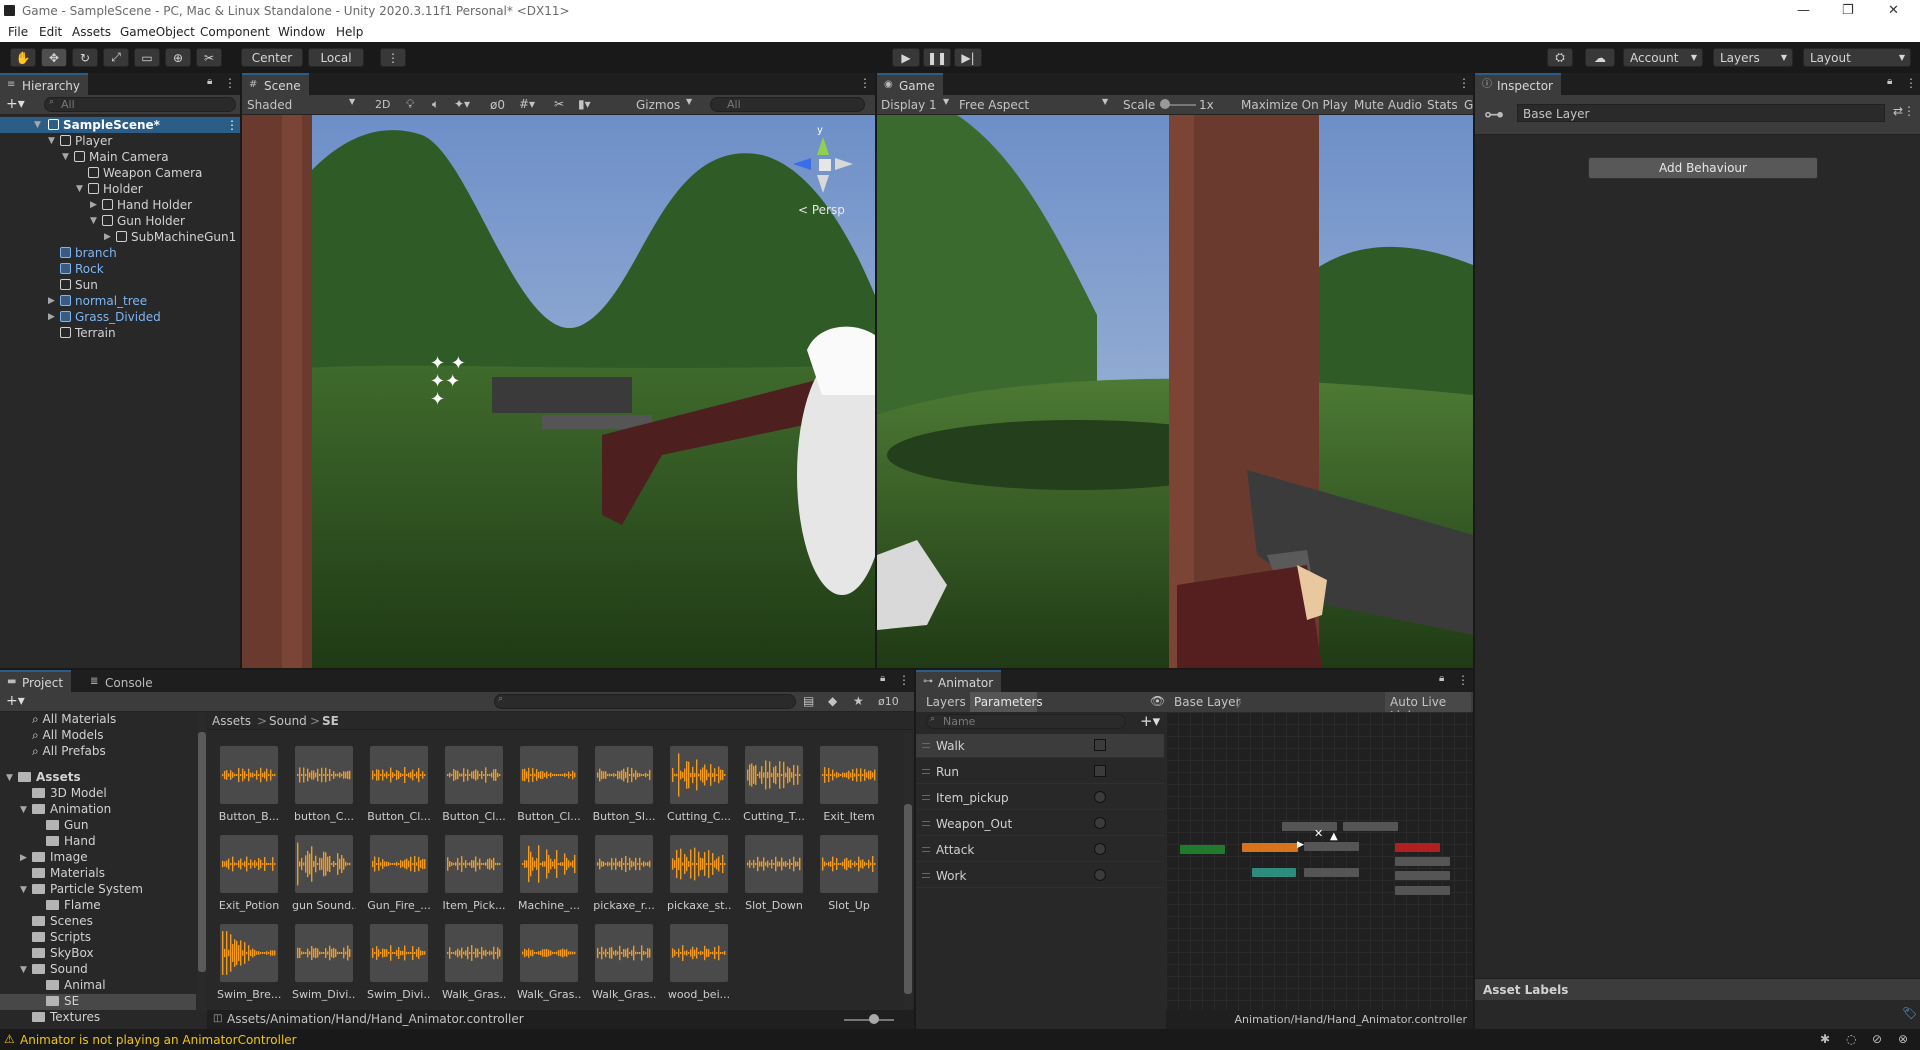  Describe the element at coordinates (1877, 1039) in the screenshot. I see `auto-generate-lighting-icon: ⊘` at that location.